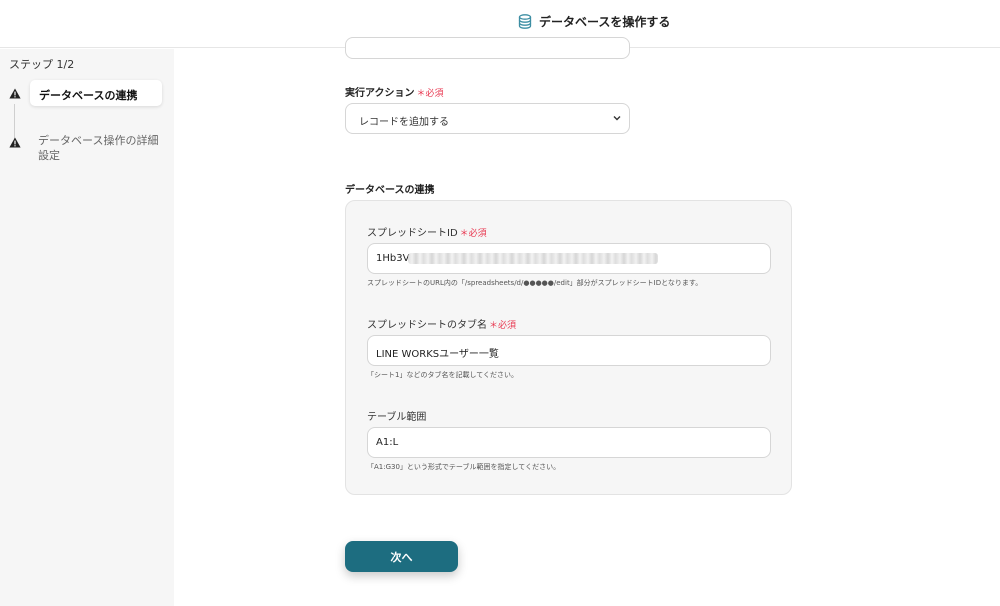 The width and height of the screenshot is (1000, 606). What do you see at coordinates (533, 258) in the screenshot?
I see `redacted-blur` at bounding box center [533, 258].